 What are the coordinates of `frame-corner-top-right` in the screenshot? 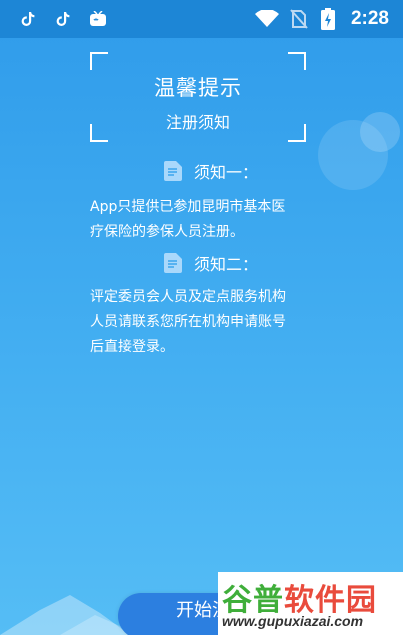 It's located at (297, 61).